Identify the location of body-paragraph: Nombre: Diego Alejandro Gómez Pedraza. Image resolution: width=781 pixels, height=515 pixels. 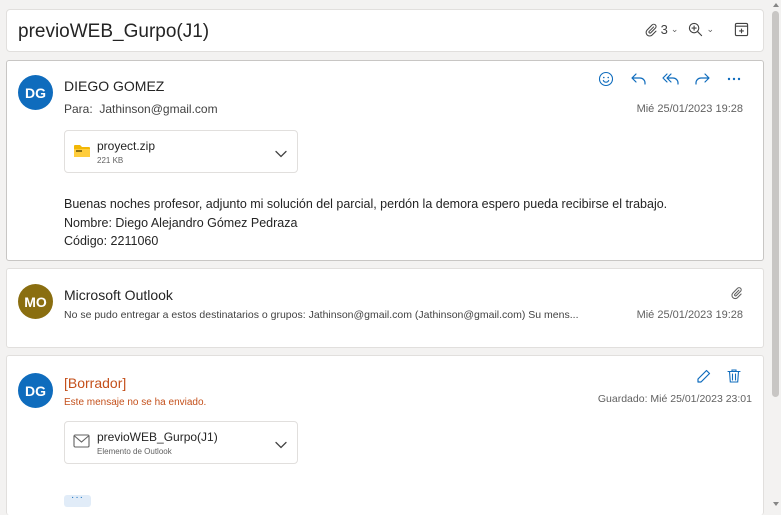
(181, 222).